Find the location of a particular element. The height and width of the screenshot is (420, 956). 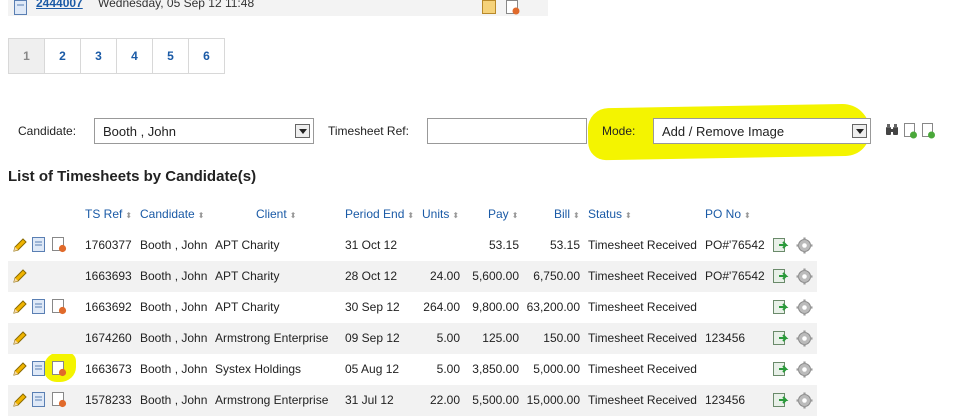

page-1-button: 1 is located at coordinates (27, 56).